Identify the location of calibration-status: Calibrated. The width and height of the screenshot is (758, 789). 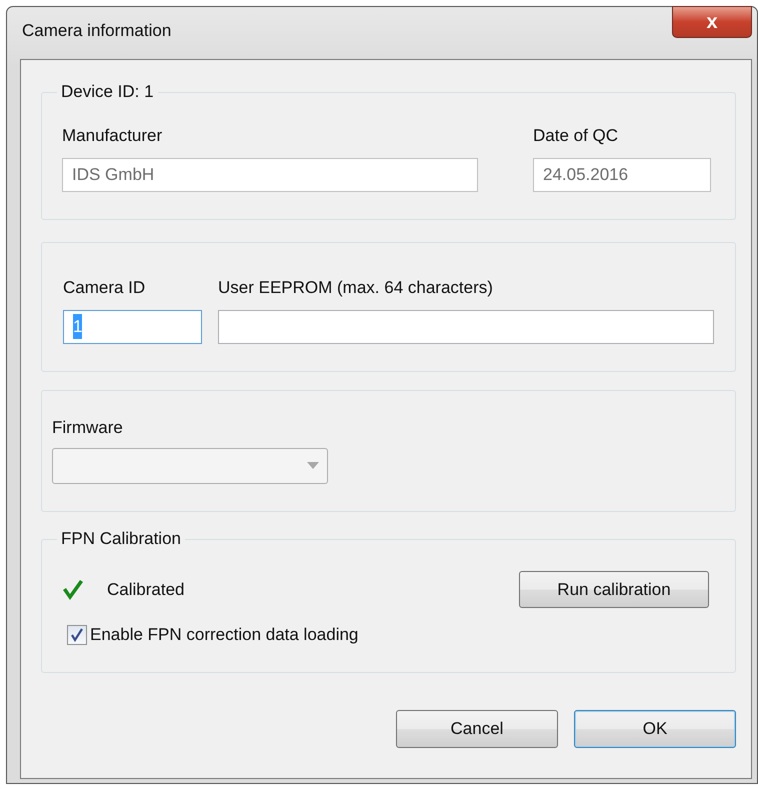
(145, 589).